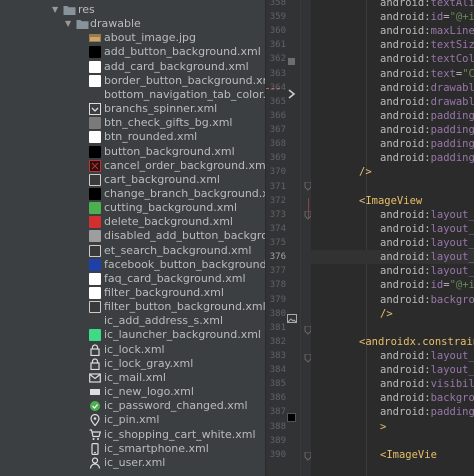  Describe the element at coordinates (132, 321) in the screenshot. I see `tree-file-item: ic_add_address_s.xml` at that location.